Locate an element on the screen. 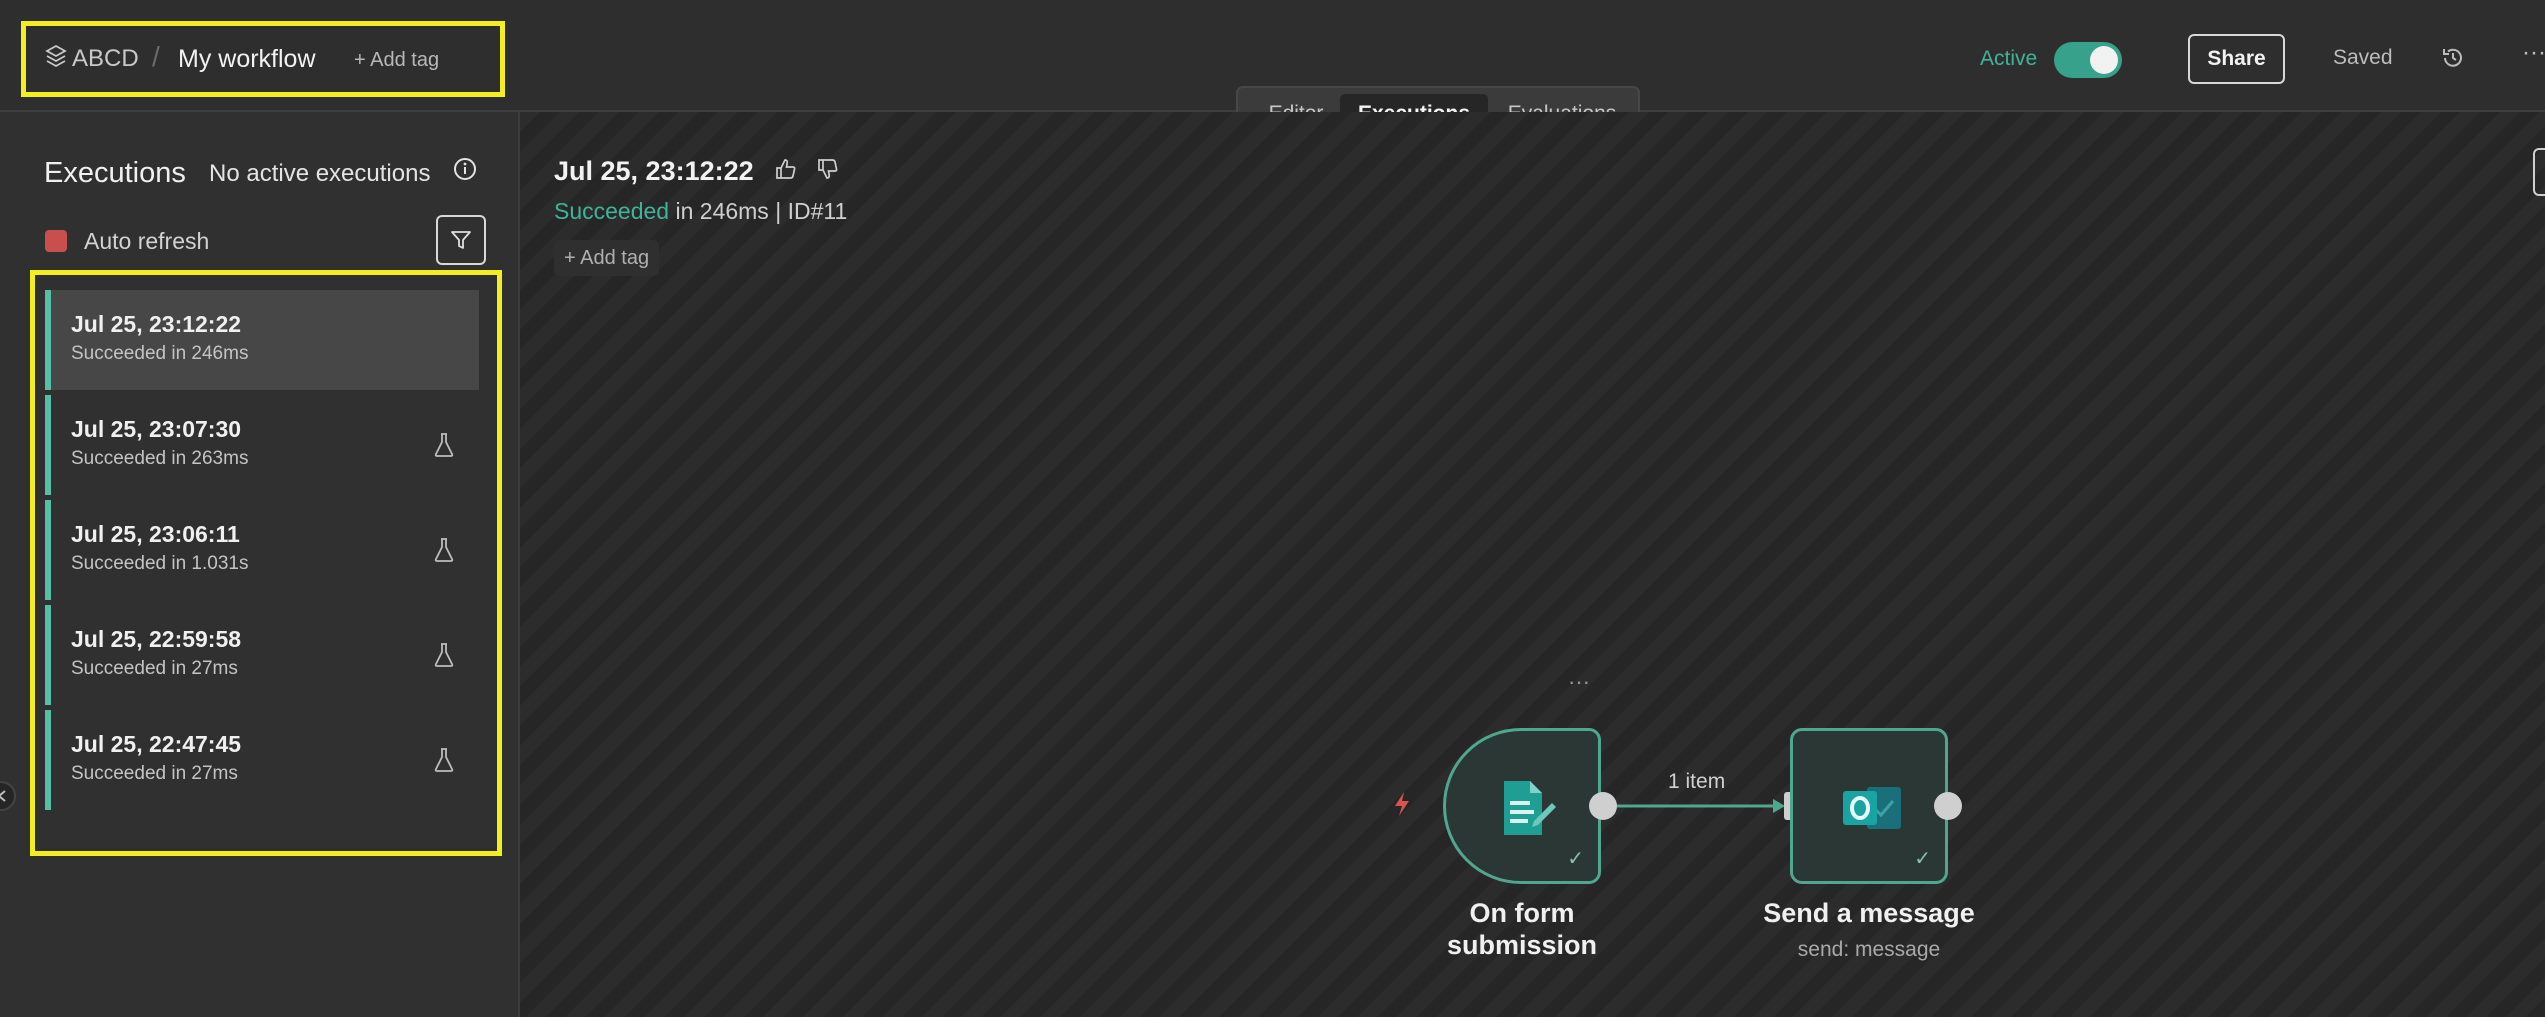 The height and width of the screenshot is (1017, 2545). execution-status: Succeeded in 263ms is located at coordinates (160, 458).